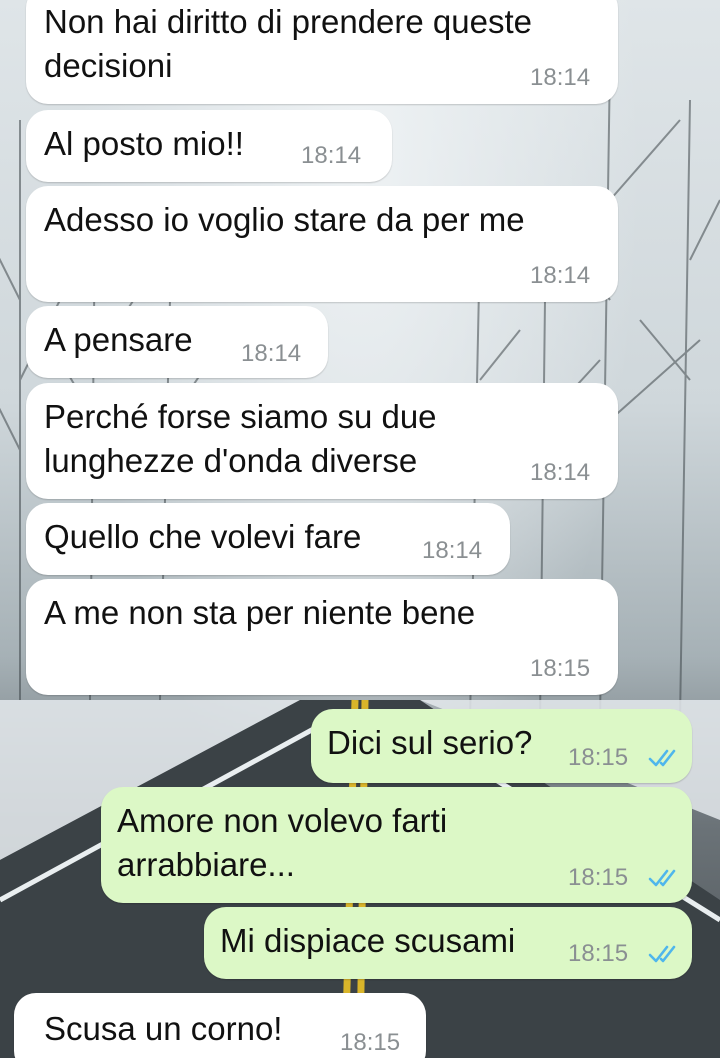  I want to click on message-text: A me non sta per niente bene, so click(260, 612).